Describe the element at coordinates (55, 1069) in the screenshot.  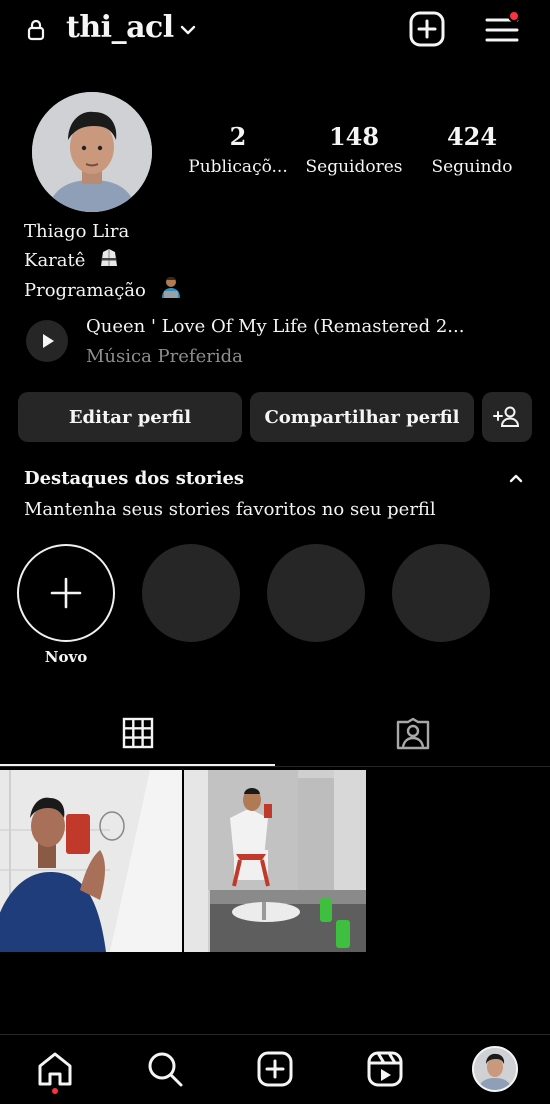
I see `home-icon` at that location.